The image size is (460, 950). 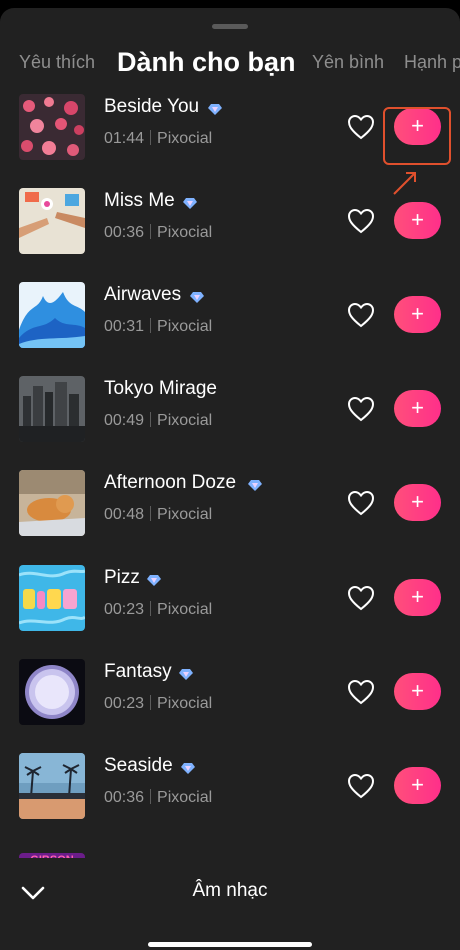 I want to click on tab-favorites: Yêu thích, so click(x=57, y=62).